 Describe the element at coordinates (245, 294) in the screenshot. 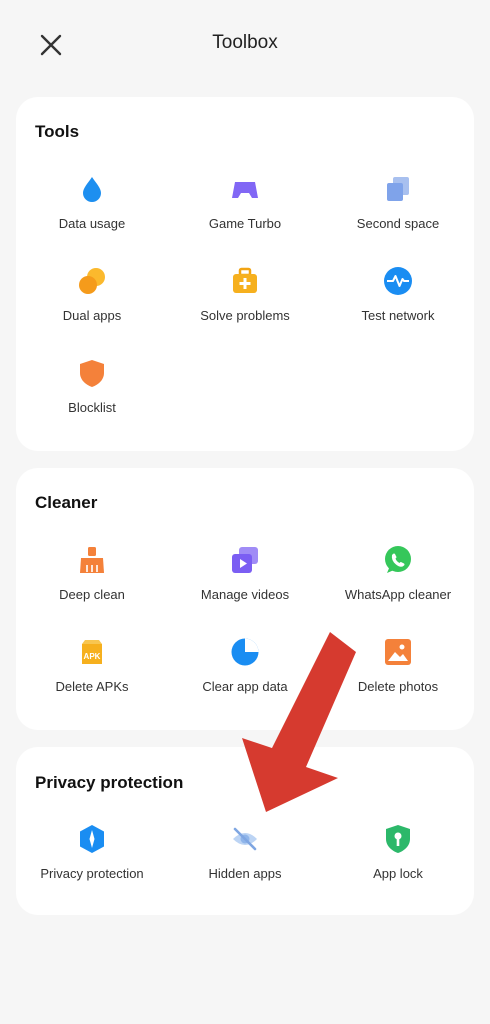

I see `tool-solve-problems: Solve problems` at that location.